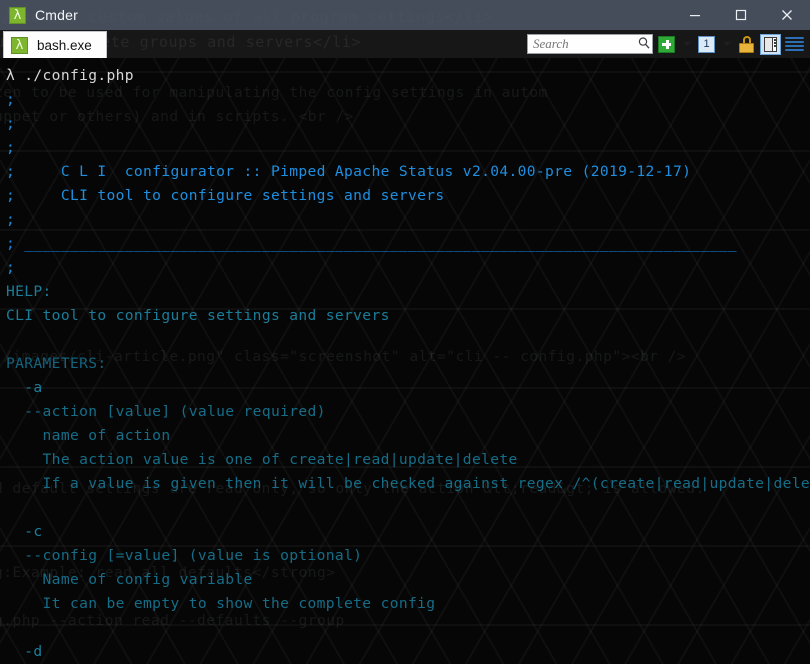 This screenshot has width=810, height=664. I want to click on terminal-line: PARAMETERS:, so click(56, 363).